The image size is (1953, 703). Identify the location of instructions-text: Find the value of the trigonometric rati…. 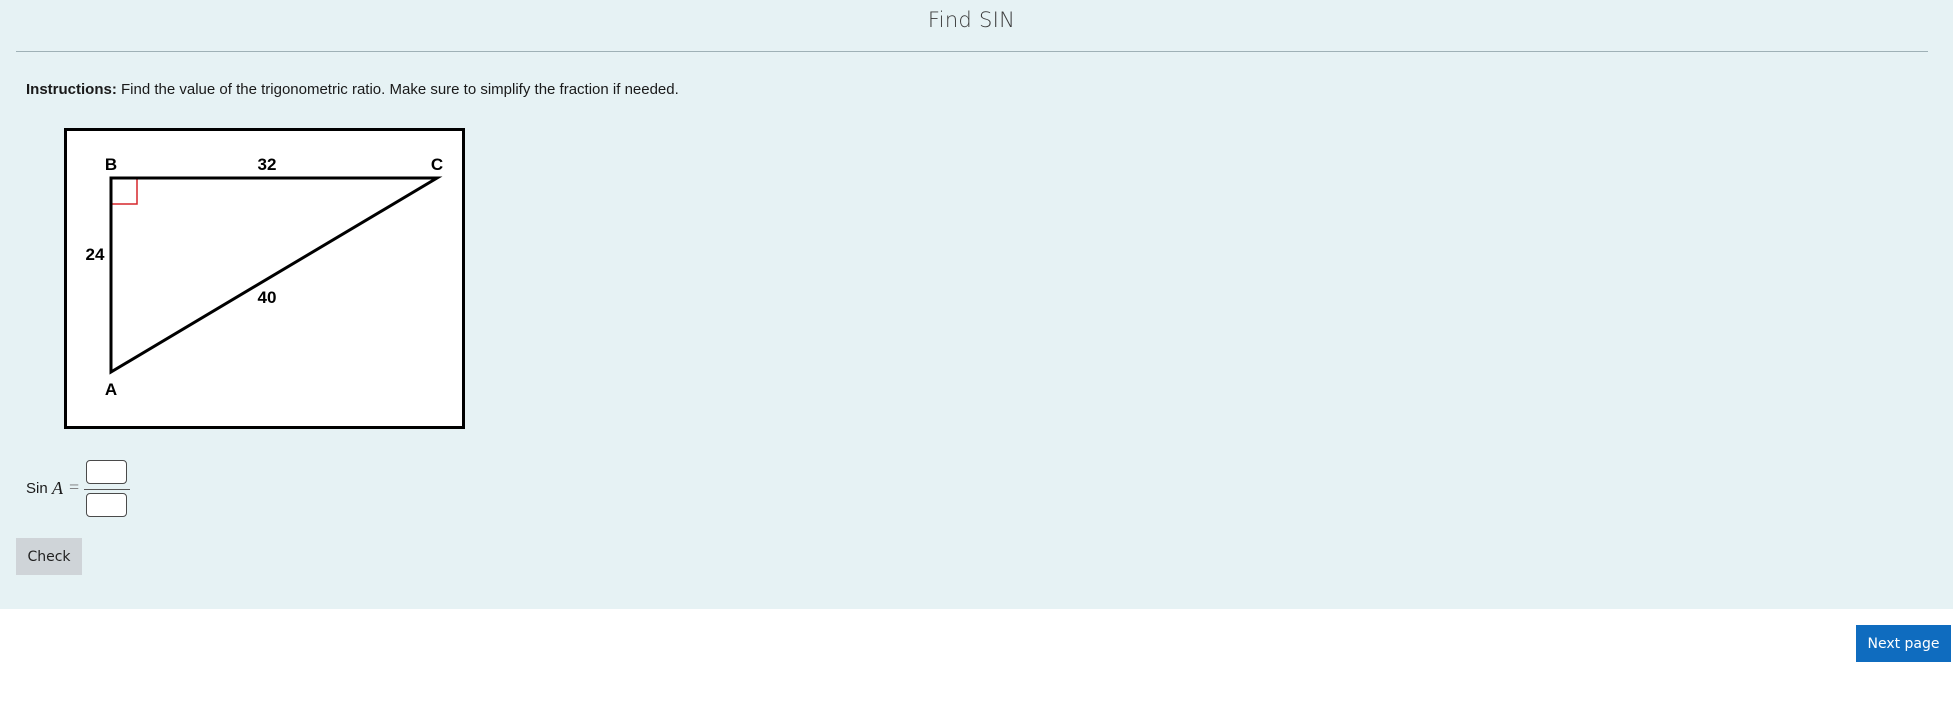
(397, 89).